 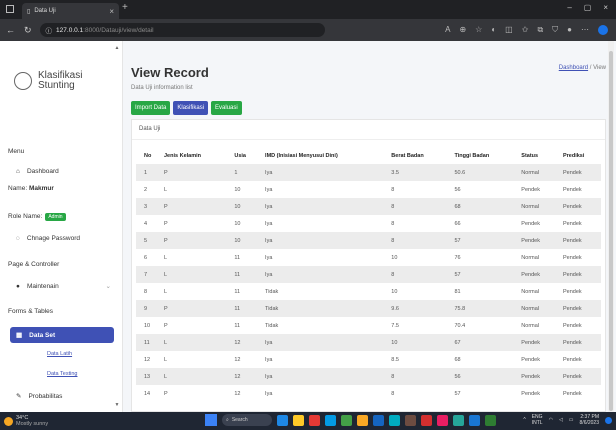 What do you see at coordinates (611, 231) in the screenshot?
I see `scrollbar-thumb` at bounding box center [611, 231].